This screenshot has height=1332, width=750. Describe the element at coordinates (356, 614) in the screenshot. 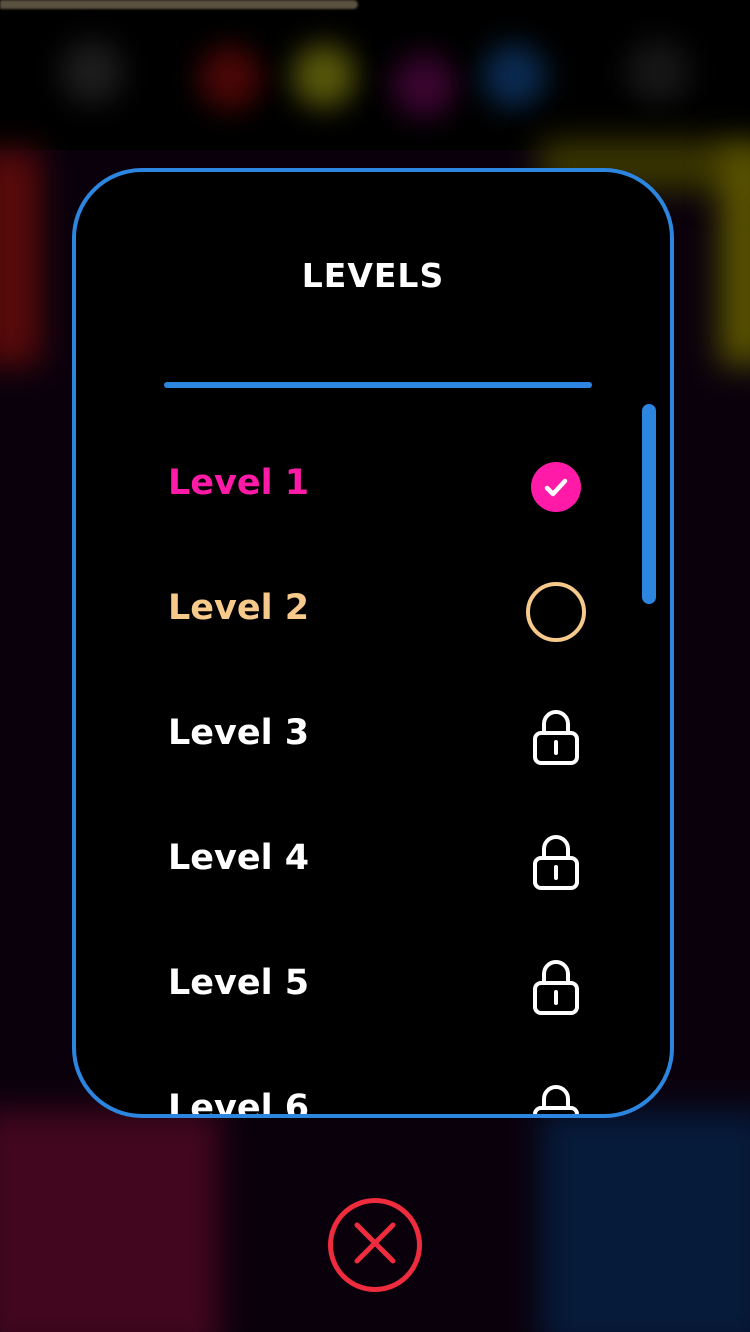

I see `level-row-2: Level 2` at that location.